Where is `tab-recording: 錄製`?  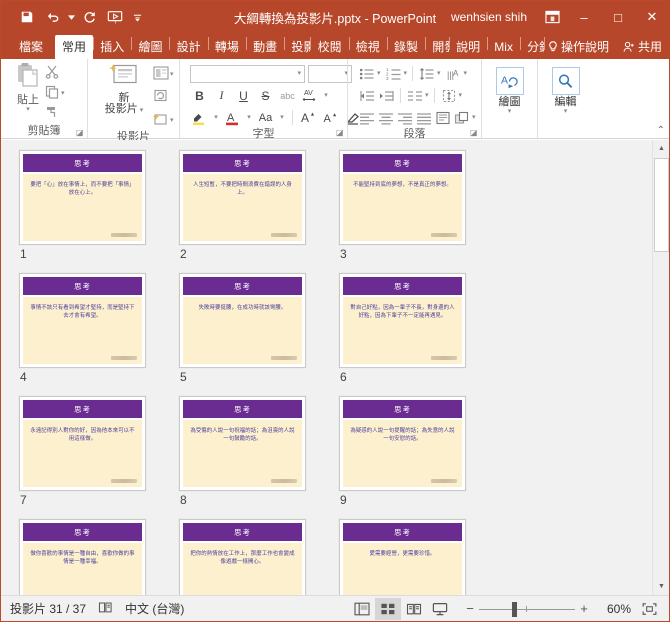
tab-recording: 錄製 is located at coordinates (406, 47).